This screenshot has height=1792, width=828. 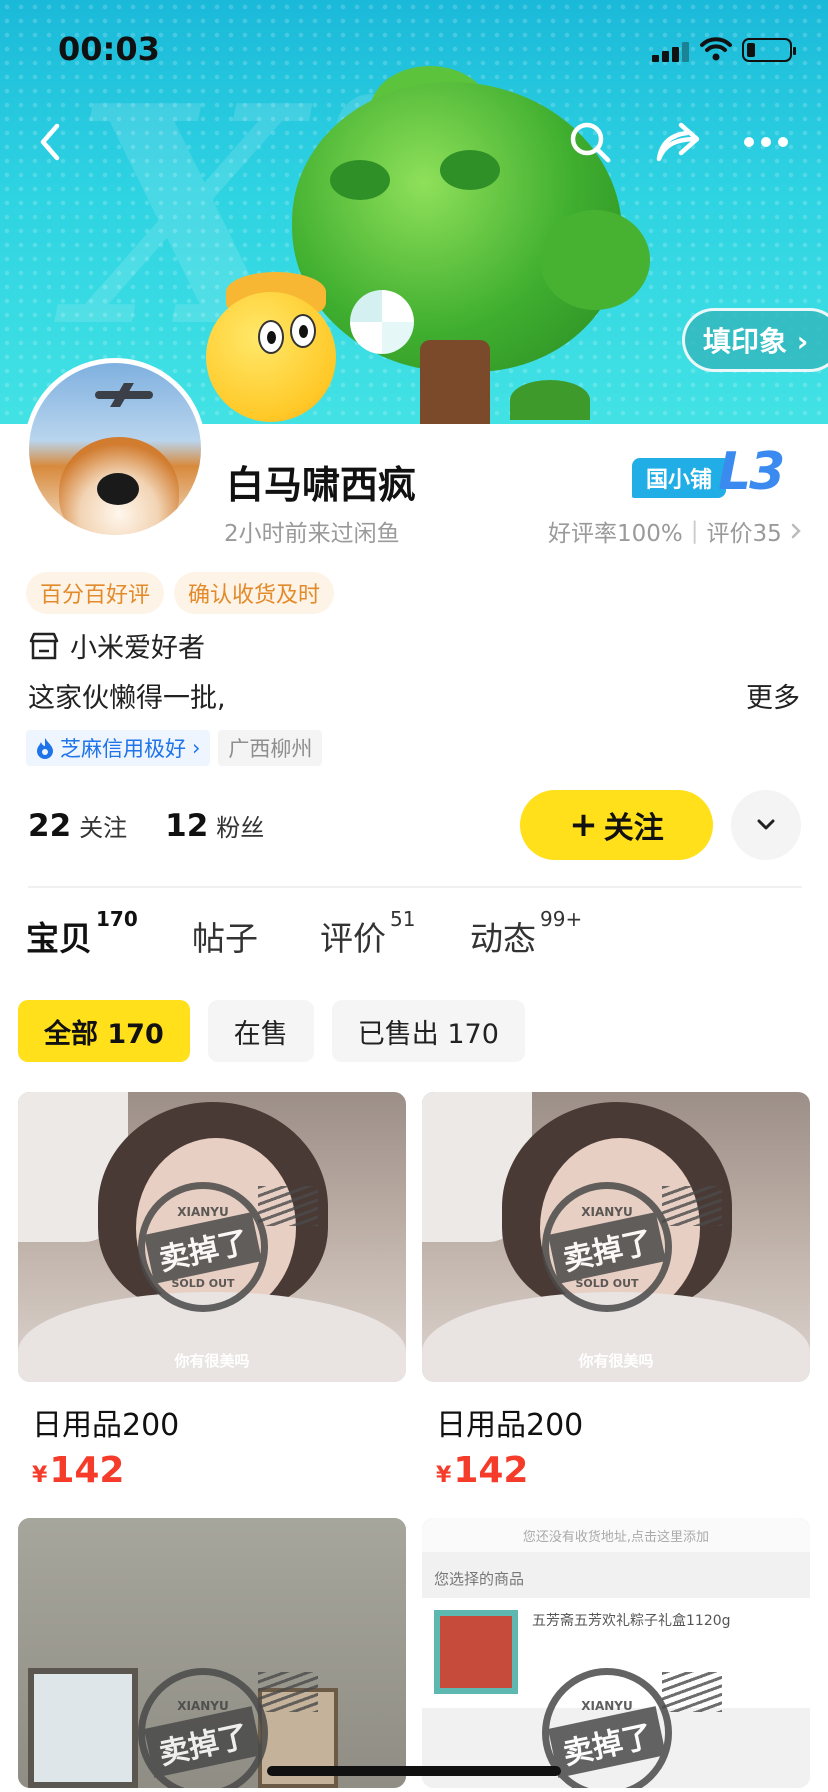 I want to click on mascot-chick, so click(x=271, y=357).